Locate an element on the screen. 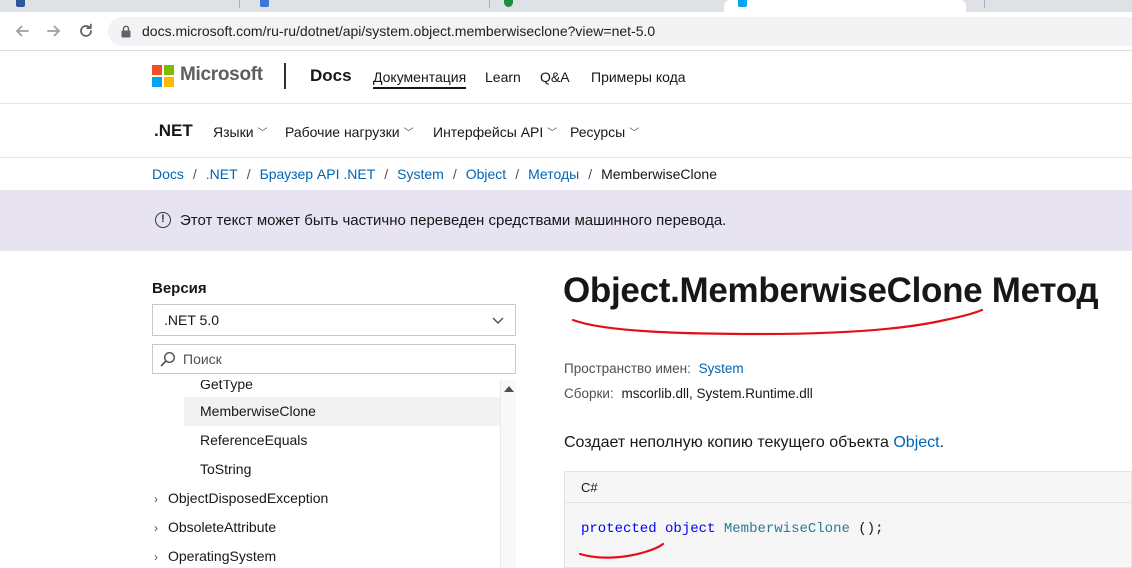  search-icon is located at coordinates (168, 359).